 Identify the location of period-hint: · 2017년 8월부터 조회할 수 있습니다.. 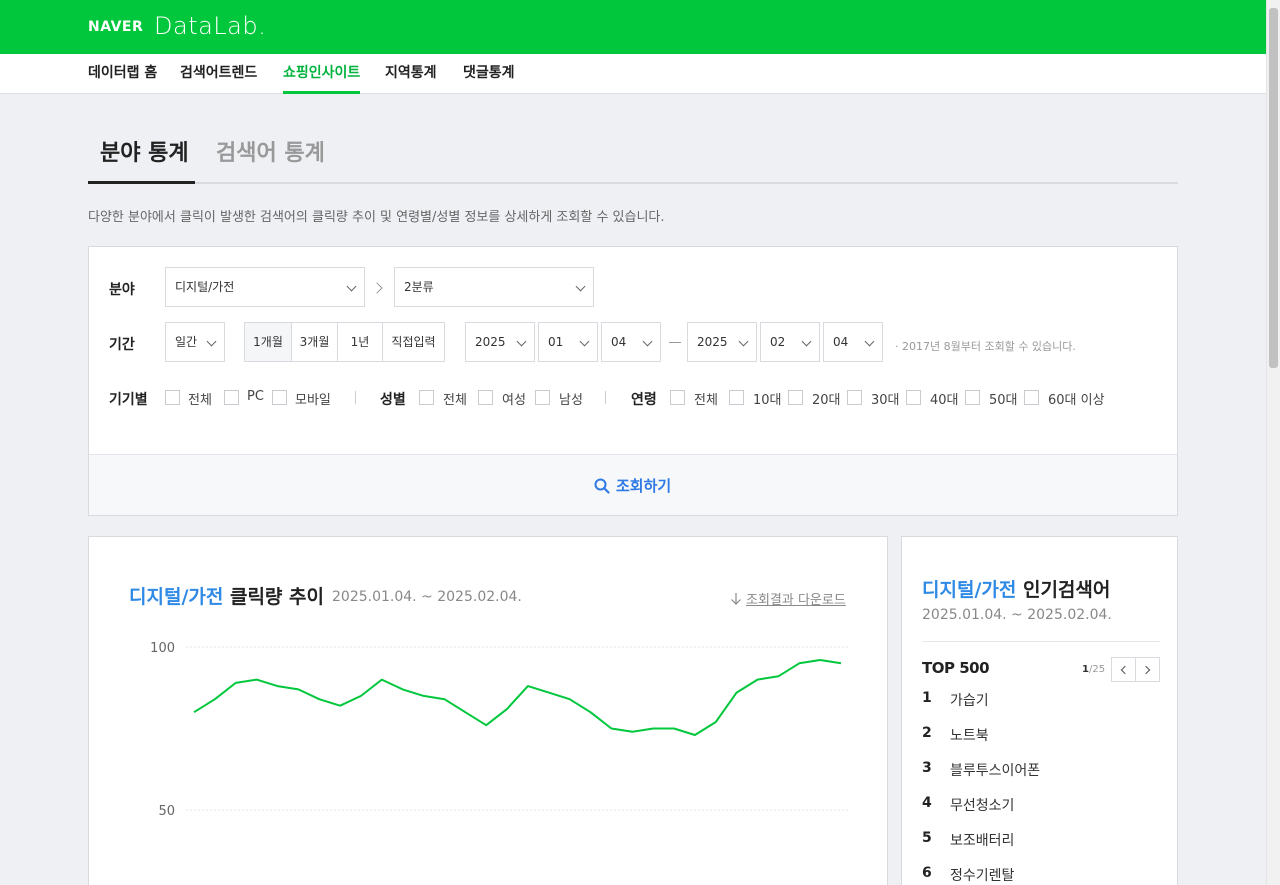
(985, 346).